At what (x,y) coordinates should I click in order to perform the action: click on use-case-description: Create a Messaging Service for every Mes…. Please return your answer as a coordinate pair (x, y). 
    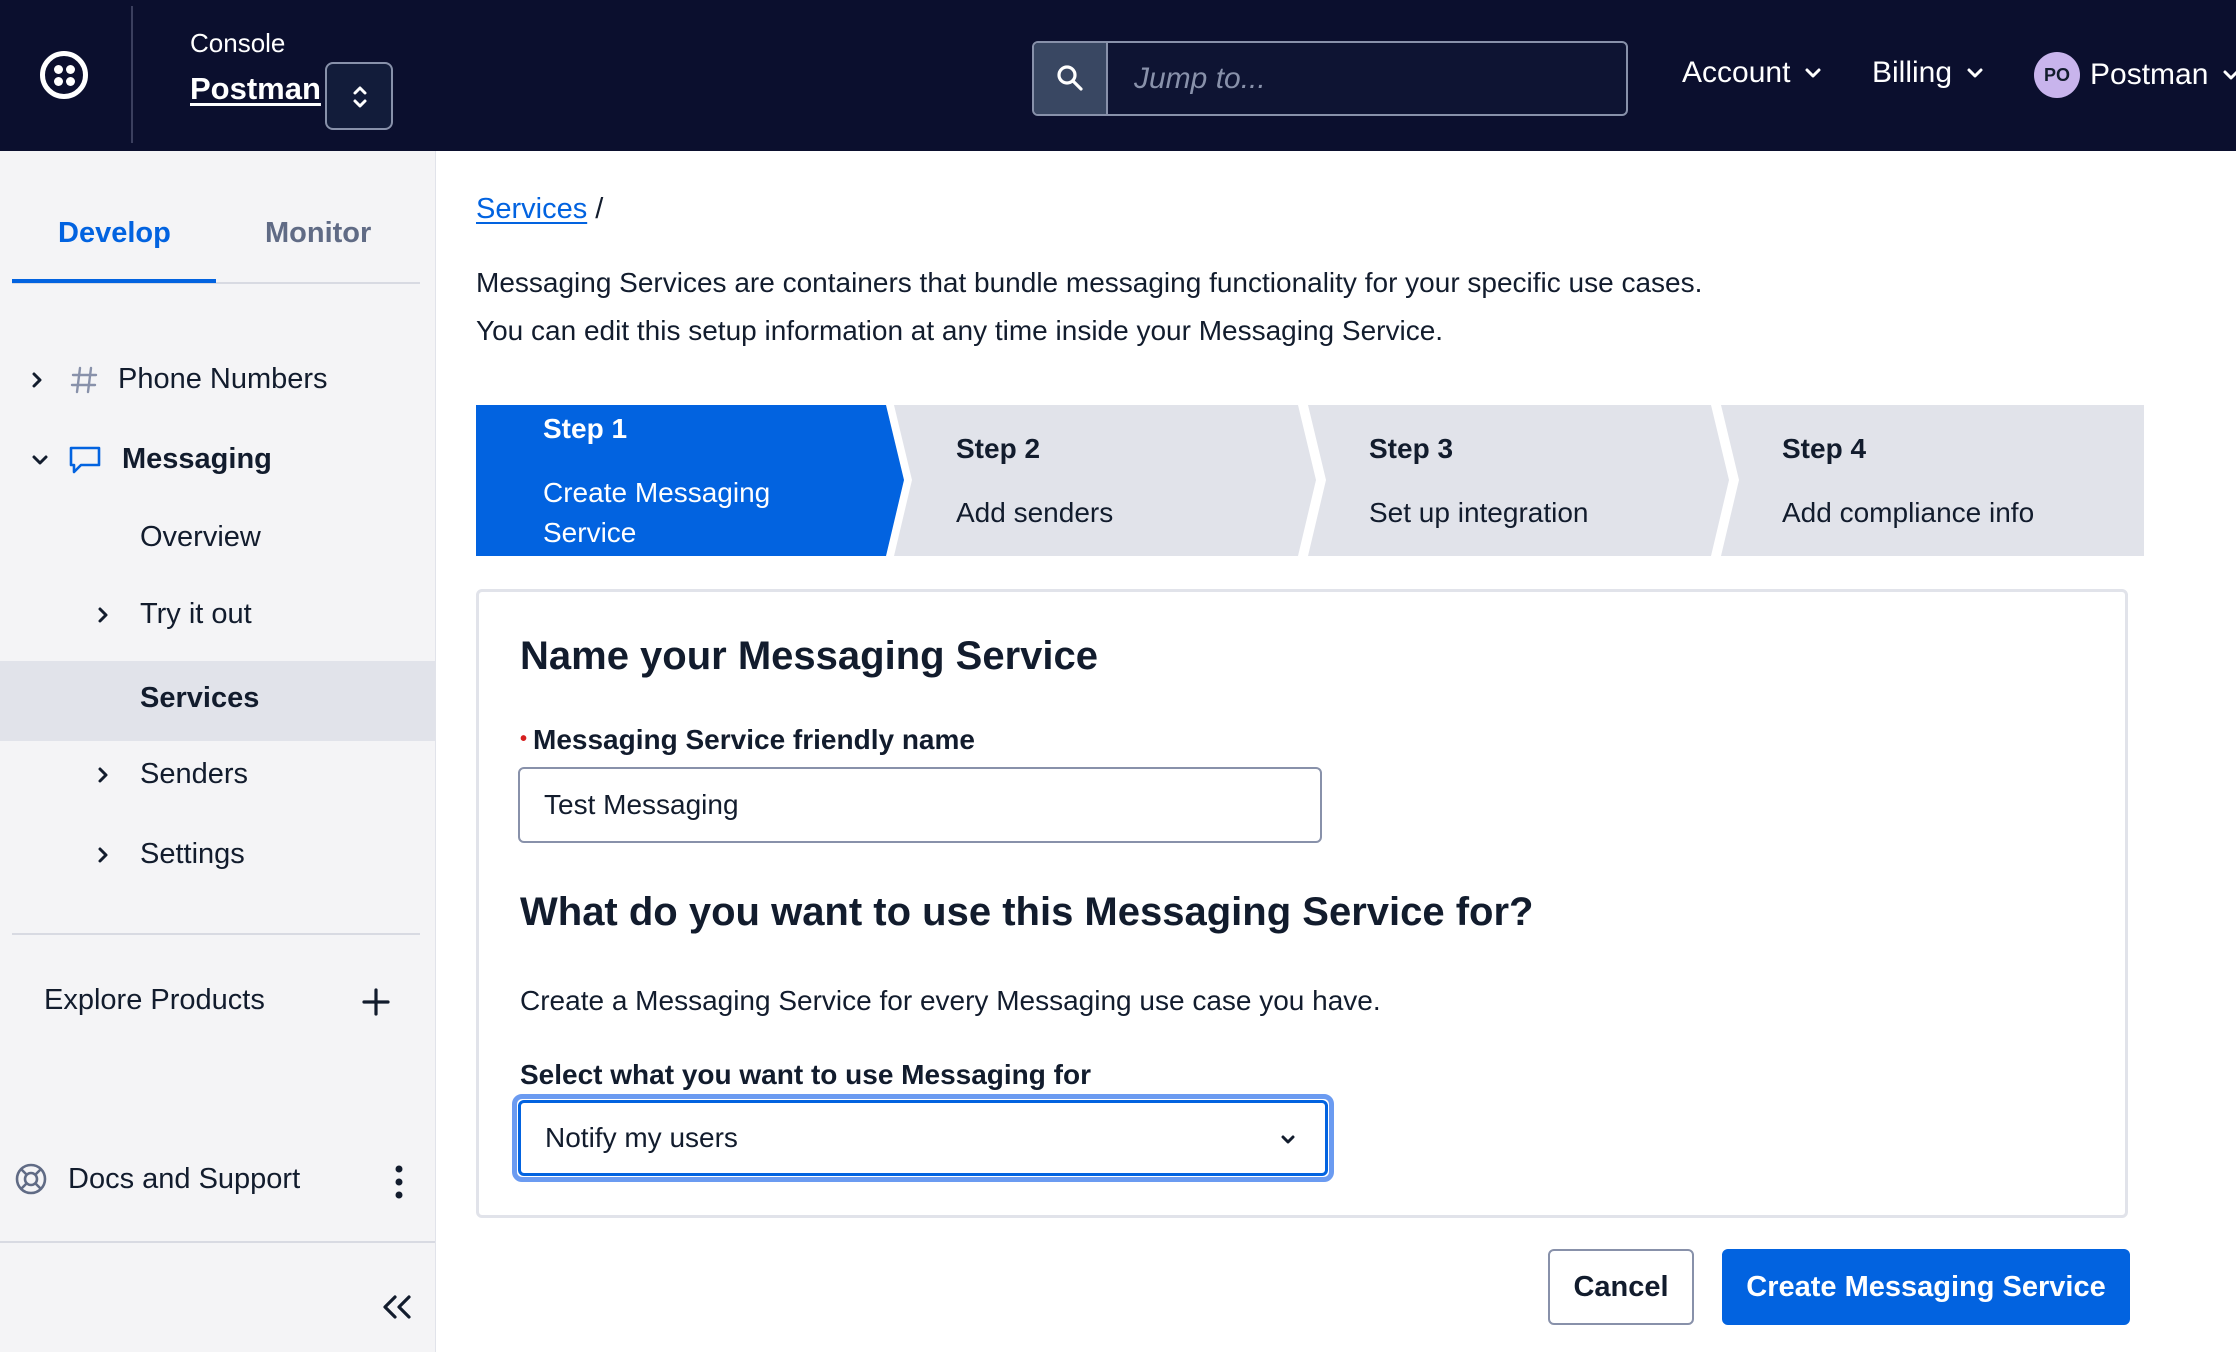
    Looking at the image, I should click on (950, 1000).